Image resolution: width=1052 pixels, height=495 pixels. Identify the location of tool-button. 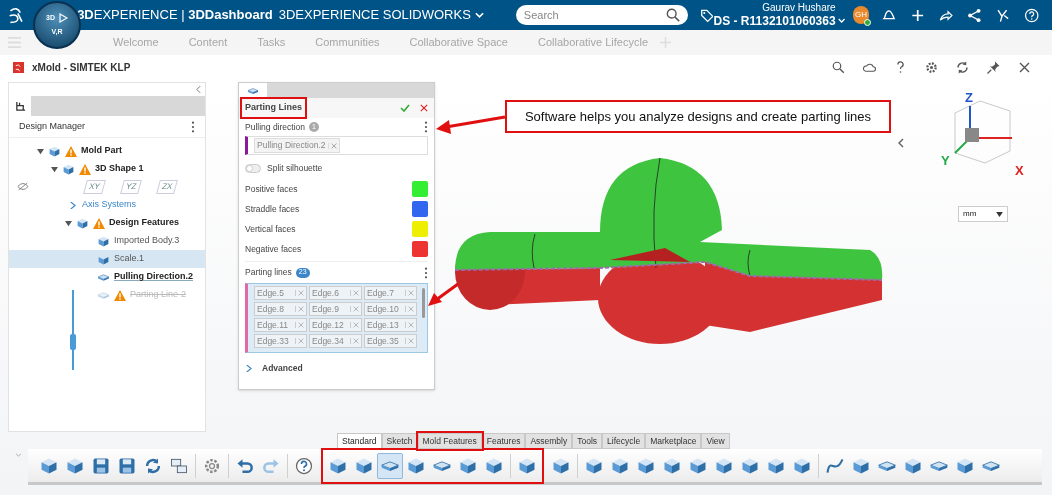
(390, 465).